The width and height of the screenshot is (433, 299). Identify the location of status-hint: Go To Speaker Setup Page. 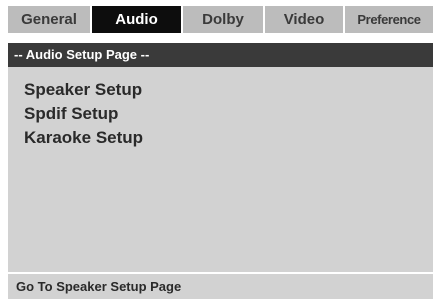
(99, 286).